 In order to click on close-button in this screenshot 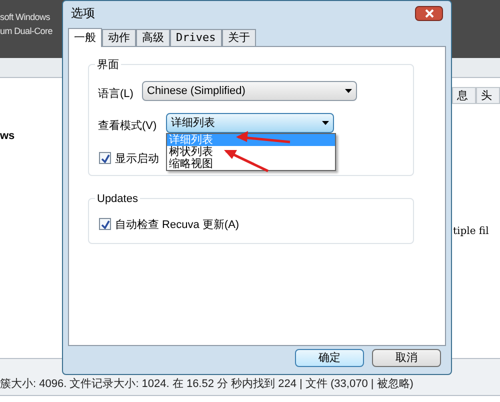, I will do `click(429, 13)`.